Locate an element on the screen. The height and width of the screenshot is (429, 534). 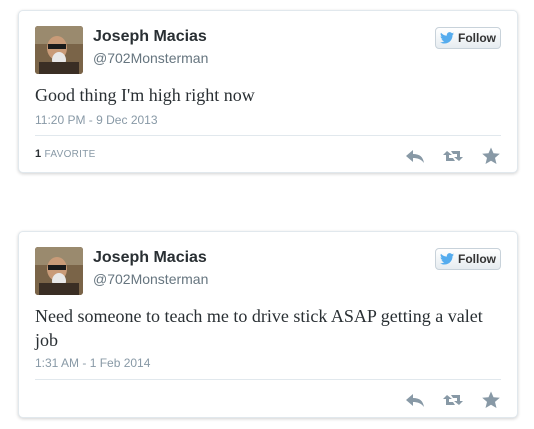
tweet-timestamp: 1:31 AM - 1 Feb 2014 is located at coordinates (92, 363).